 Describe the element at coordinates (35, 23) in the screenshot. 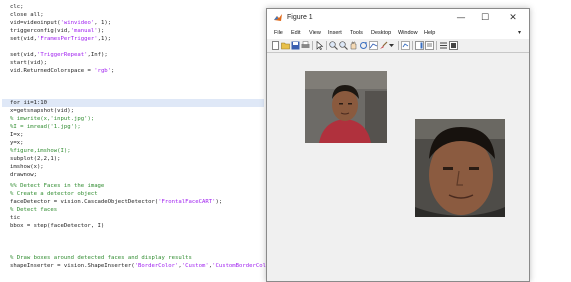

I see `code-token: vid=videoinput(` at that location.